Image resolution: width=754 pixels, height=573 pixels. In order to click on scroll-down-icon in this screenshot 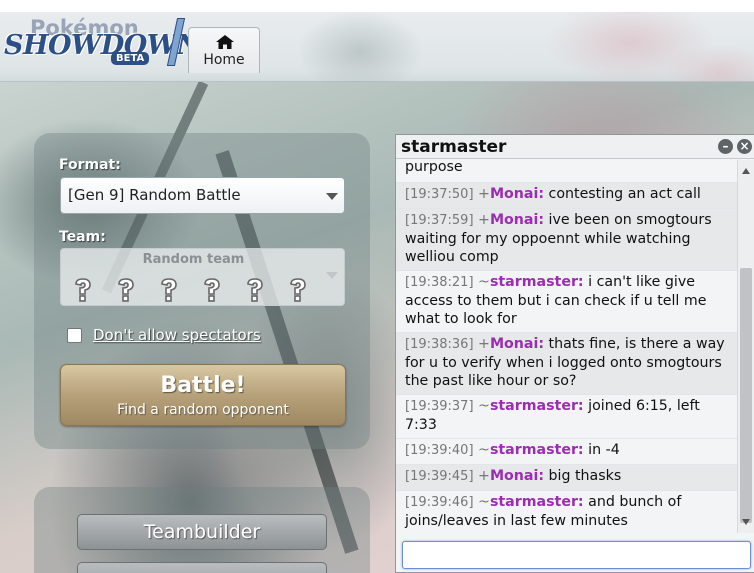, I will do `click(746, 522)`.